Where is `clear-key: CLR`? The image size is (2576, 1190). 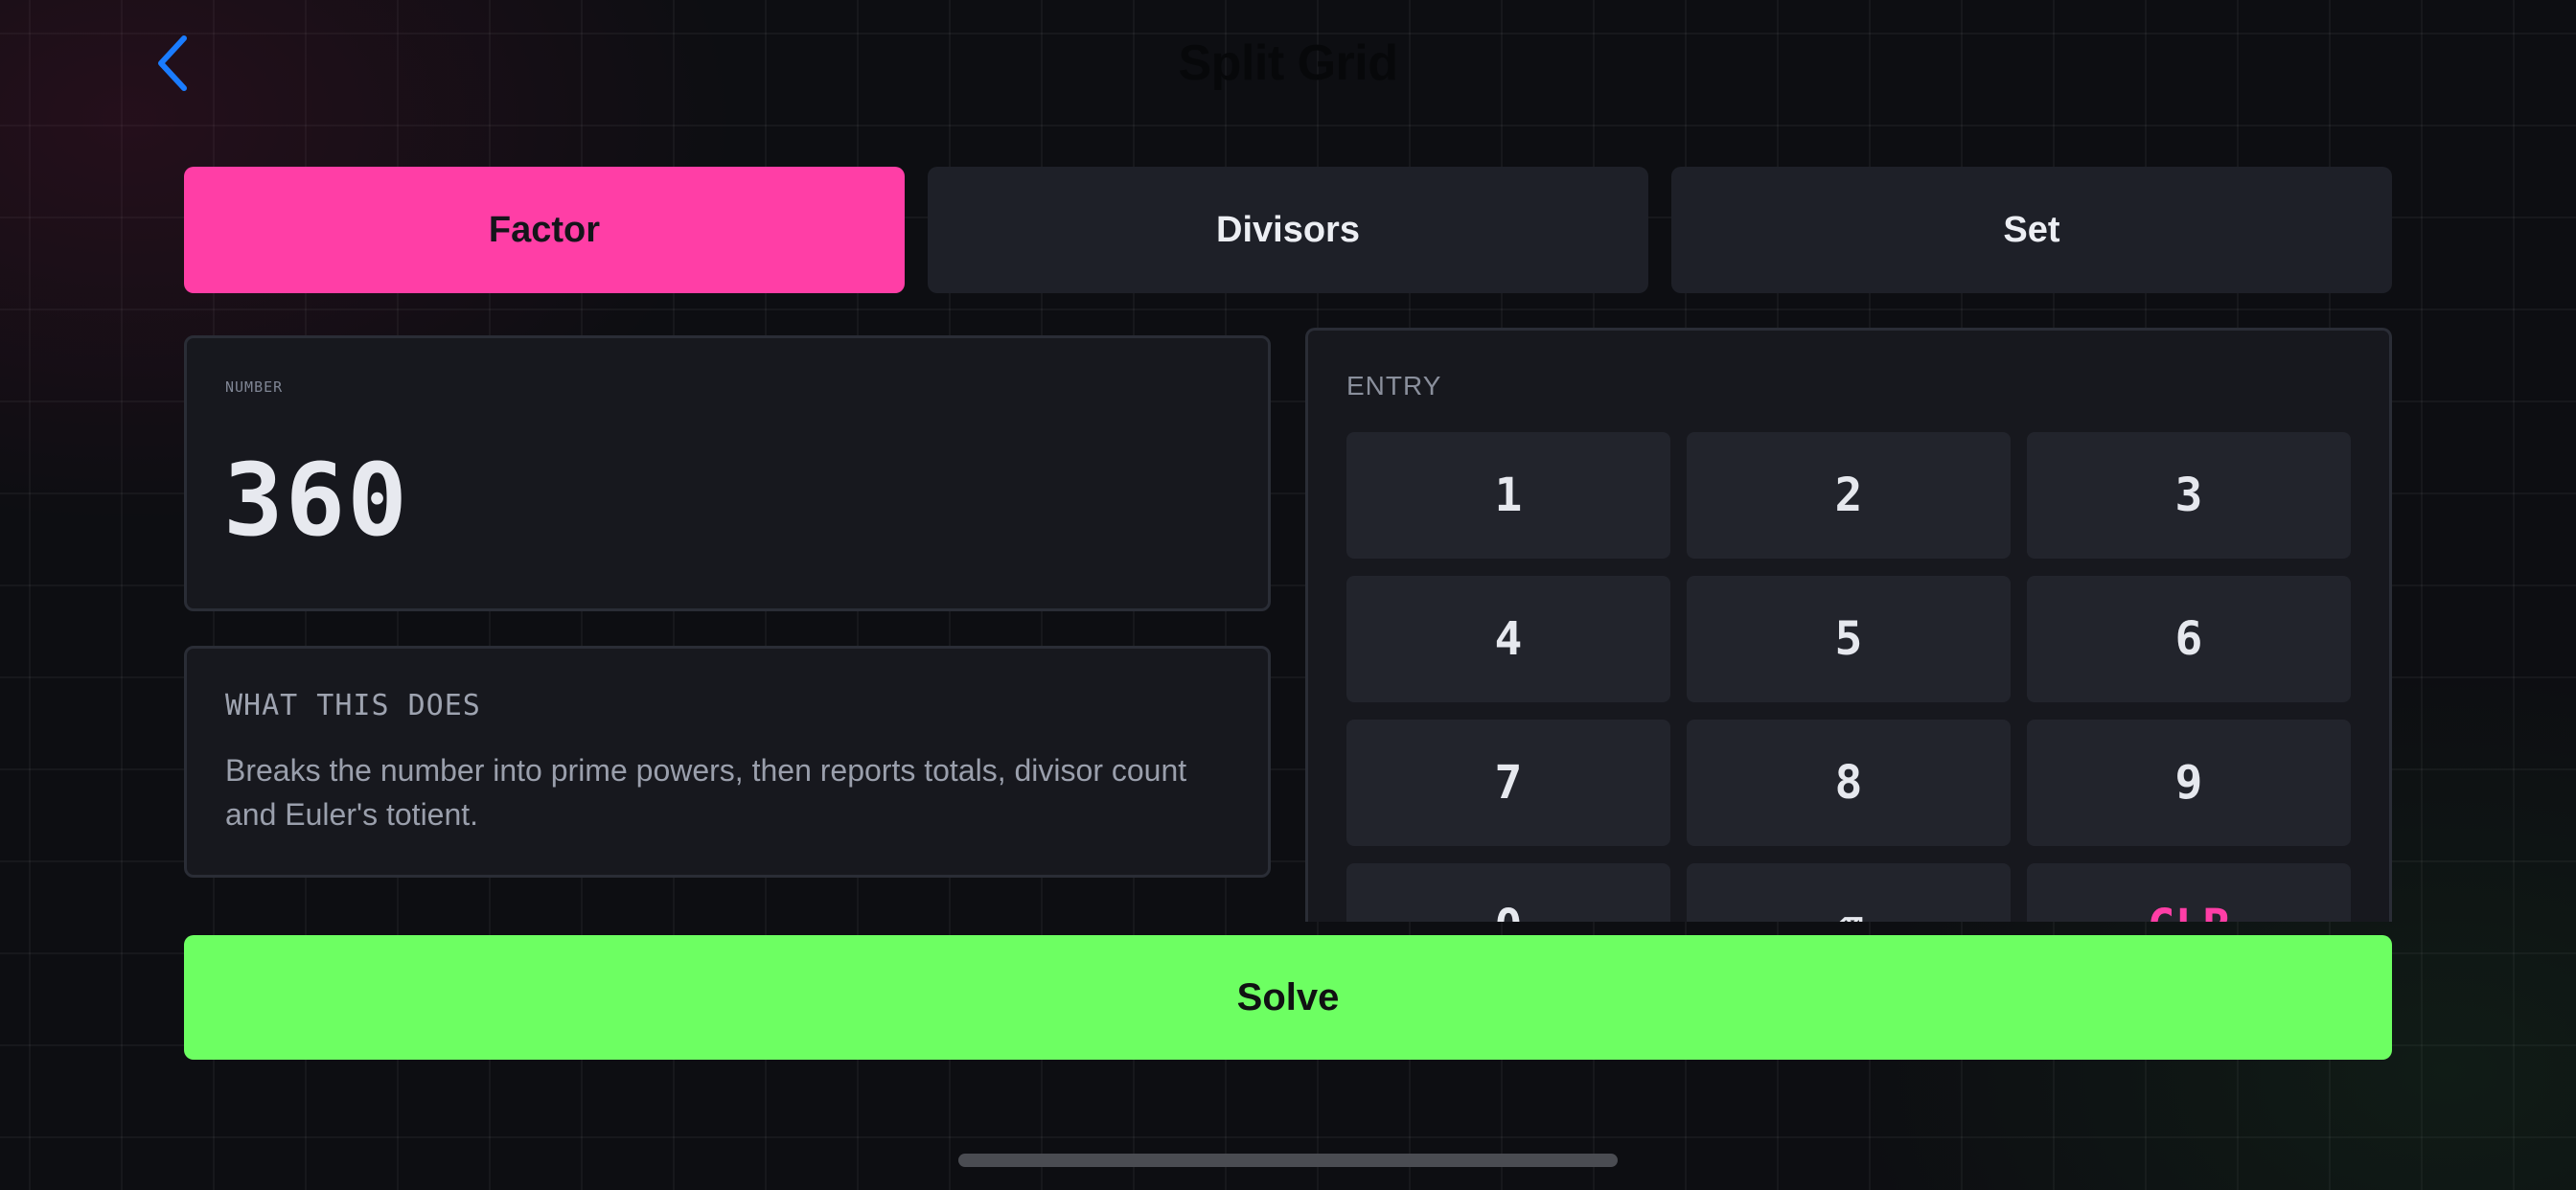
clear-key: CLR is located at coordinates (2189, 893).